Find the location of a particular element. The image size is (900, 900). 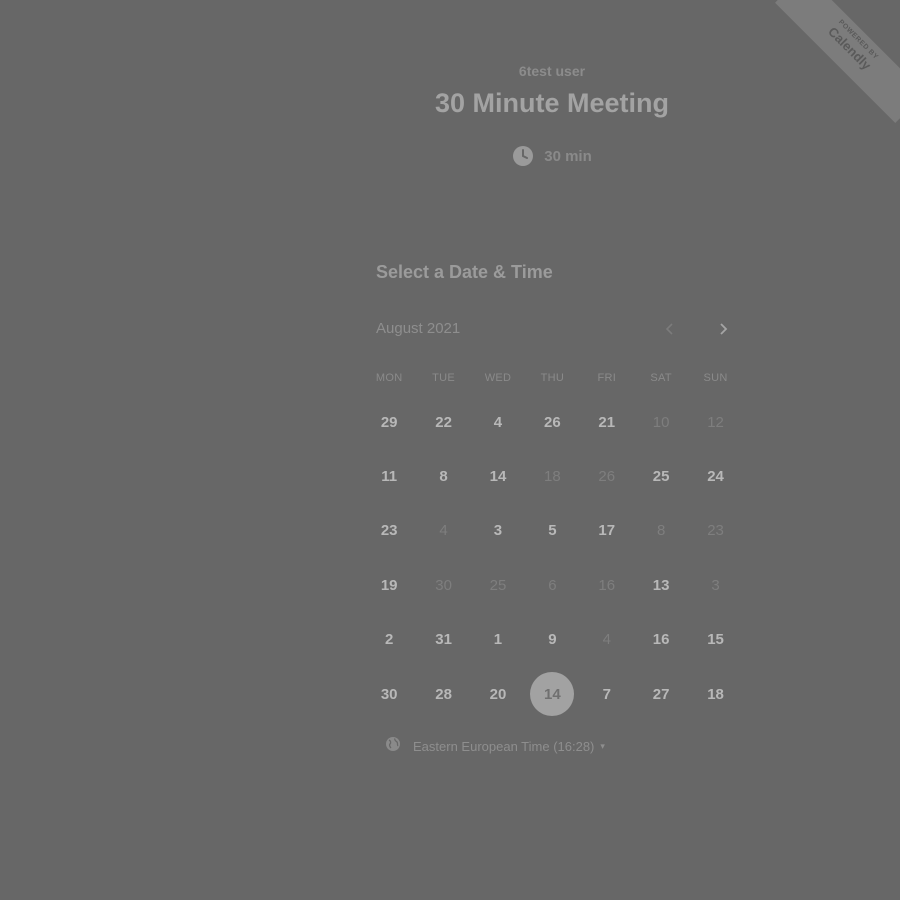

day-button: 5 is located at coordinates (552, 531).